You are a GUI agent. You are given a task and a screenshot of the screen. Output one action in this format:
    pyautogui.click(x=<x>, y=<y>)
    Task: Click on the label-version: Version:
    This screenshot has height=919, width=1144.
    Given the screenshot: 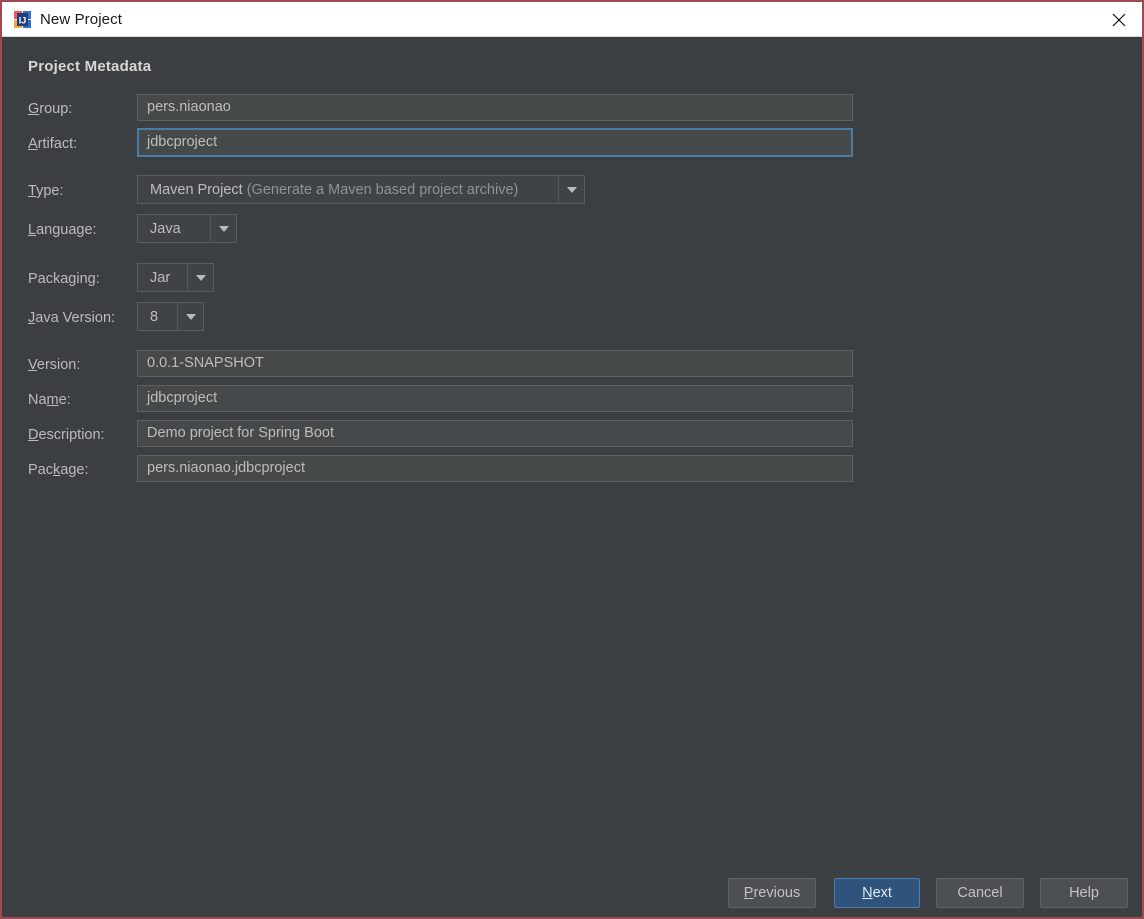 What is the action you would take?
    pyautogui.click(x=54, y=365)
    